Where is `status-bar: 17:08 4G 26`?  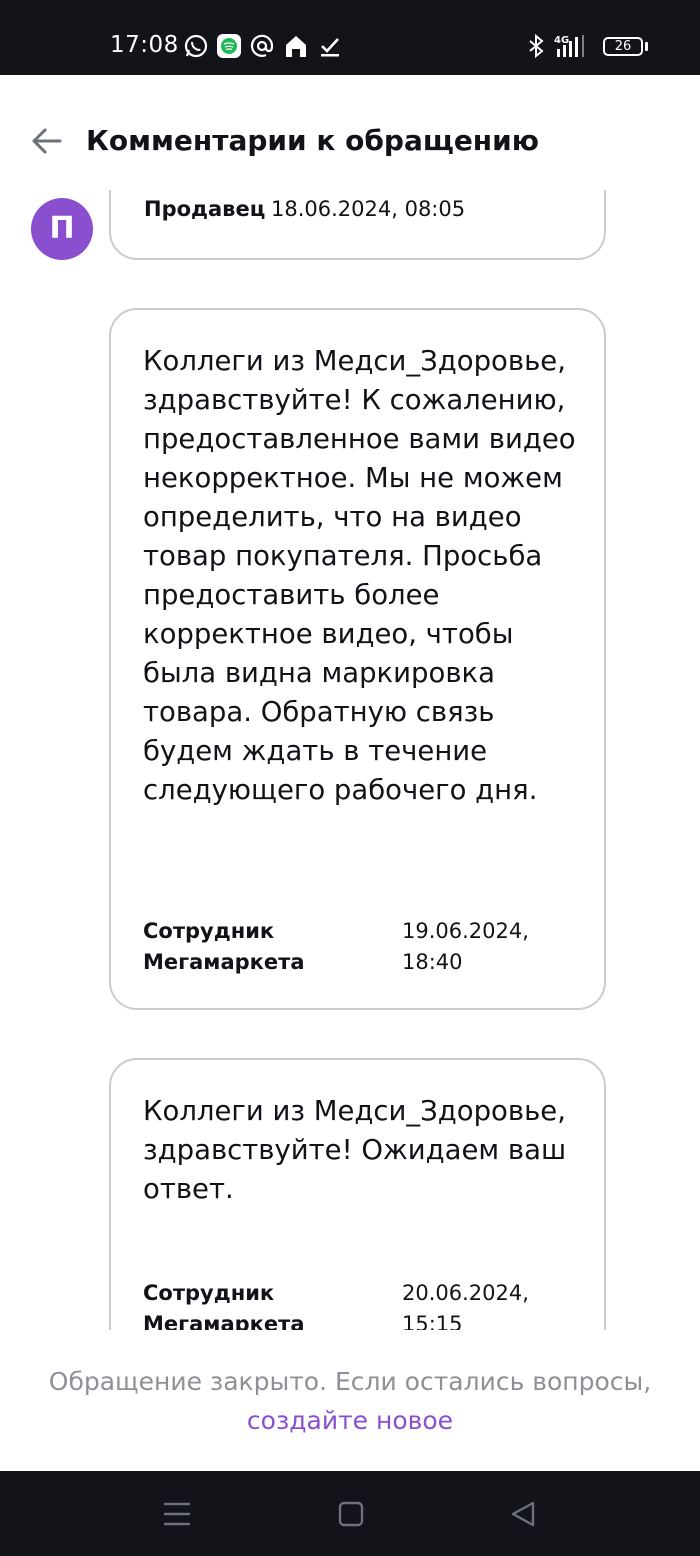
status-bar: 17:08 4G 26 is located at coordinates (350, 37).